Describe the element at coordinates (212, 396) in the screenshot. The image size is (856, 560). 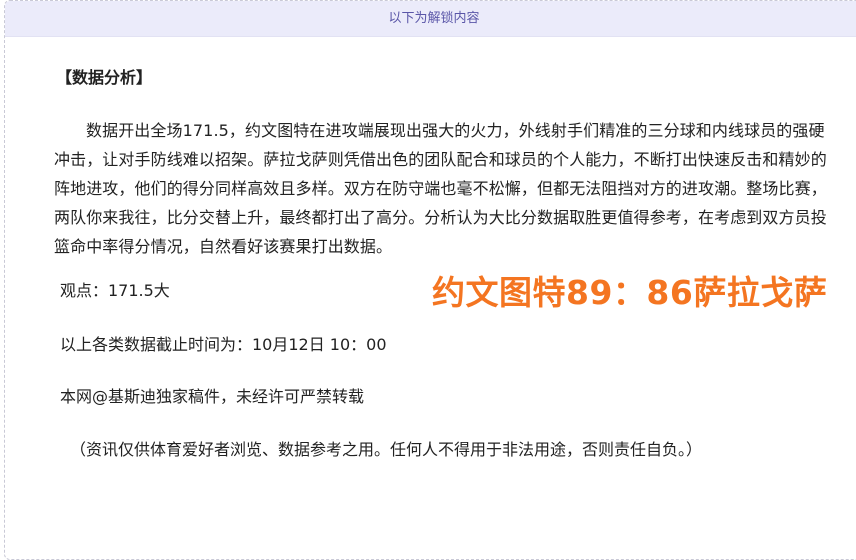
I see `copyright-text: 本网@基斯迪独家稿件，未经许可严禁转载` at that location.